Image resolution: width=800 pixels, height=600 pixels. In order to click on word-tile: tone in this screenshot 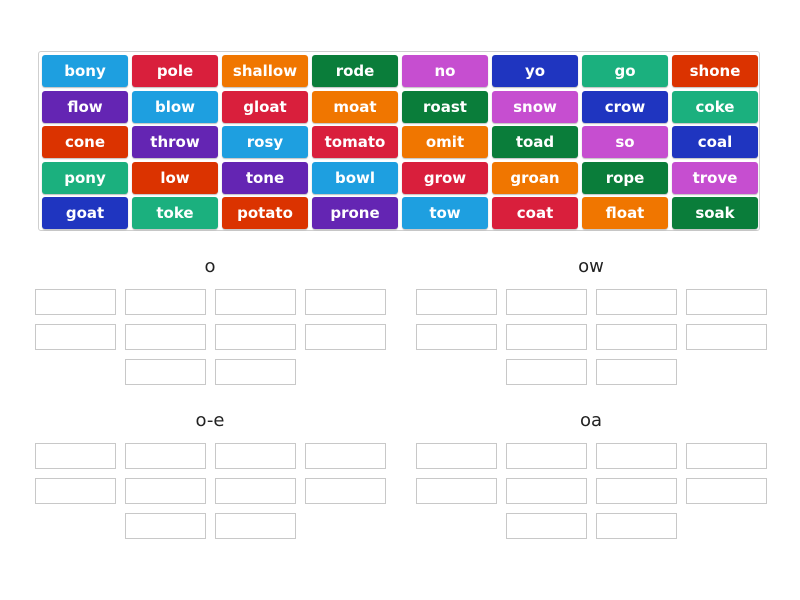, I will do `click(265, 177)`.